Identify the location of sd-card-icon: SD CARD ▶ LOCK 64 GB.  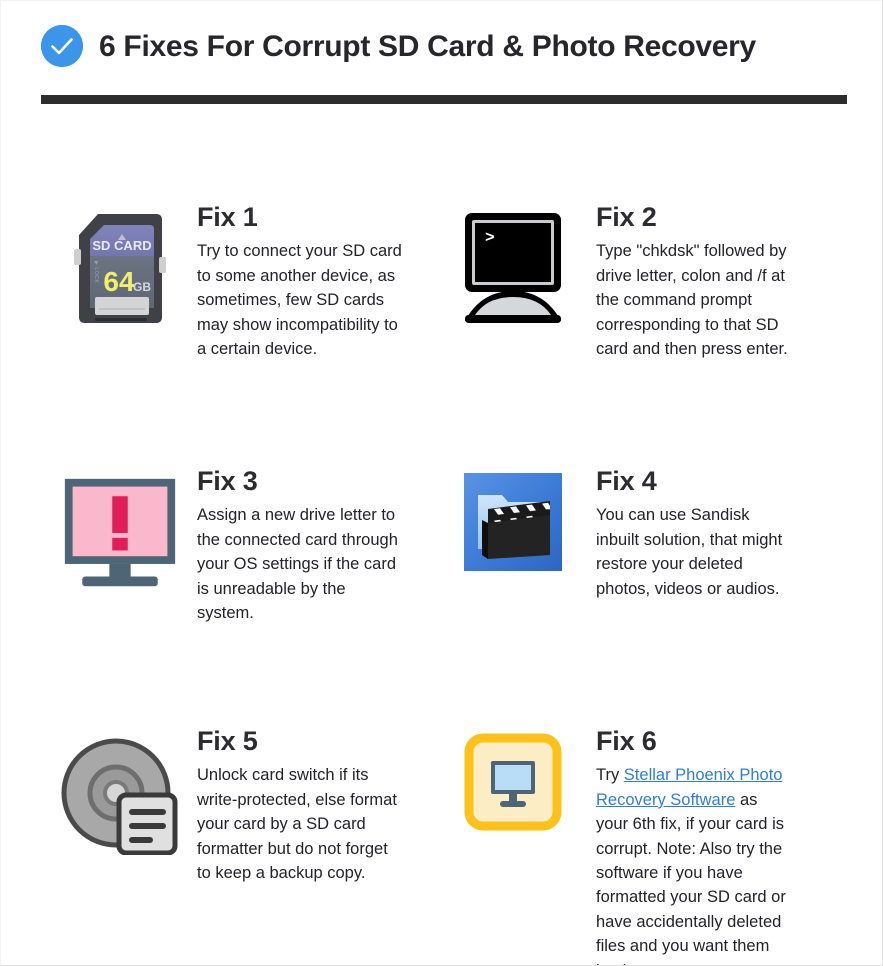
(120, 263).